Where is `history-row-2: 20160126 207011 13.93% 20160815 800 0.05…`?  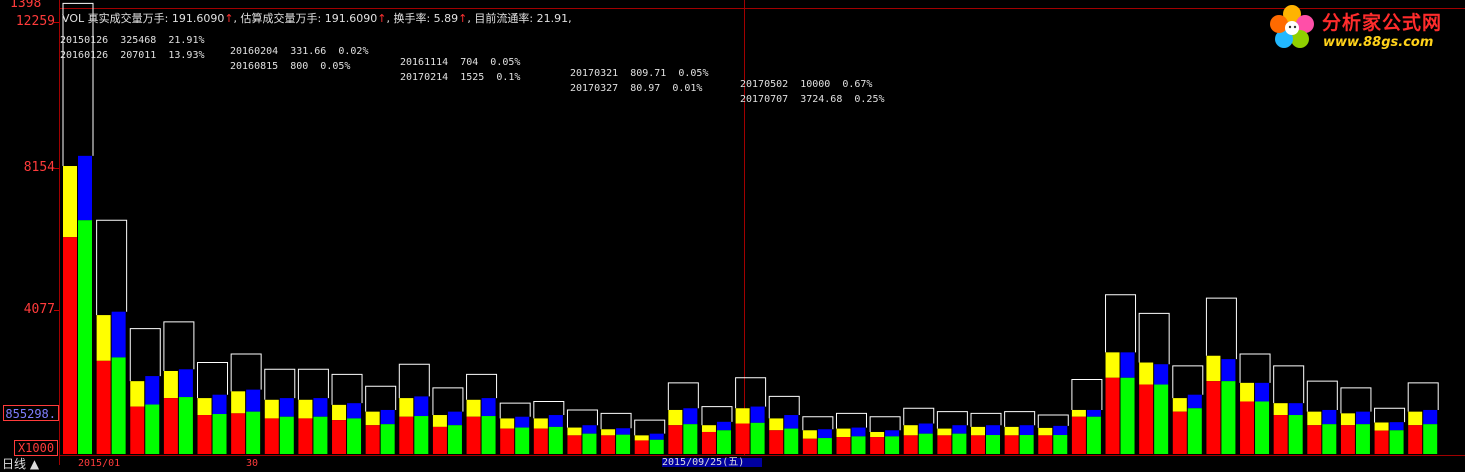 history-row-2: 20160126 207011 13.93% 20160815 800 0.05… is located at coordinates (472, 72).